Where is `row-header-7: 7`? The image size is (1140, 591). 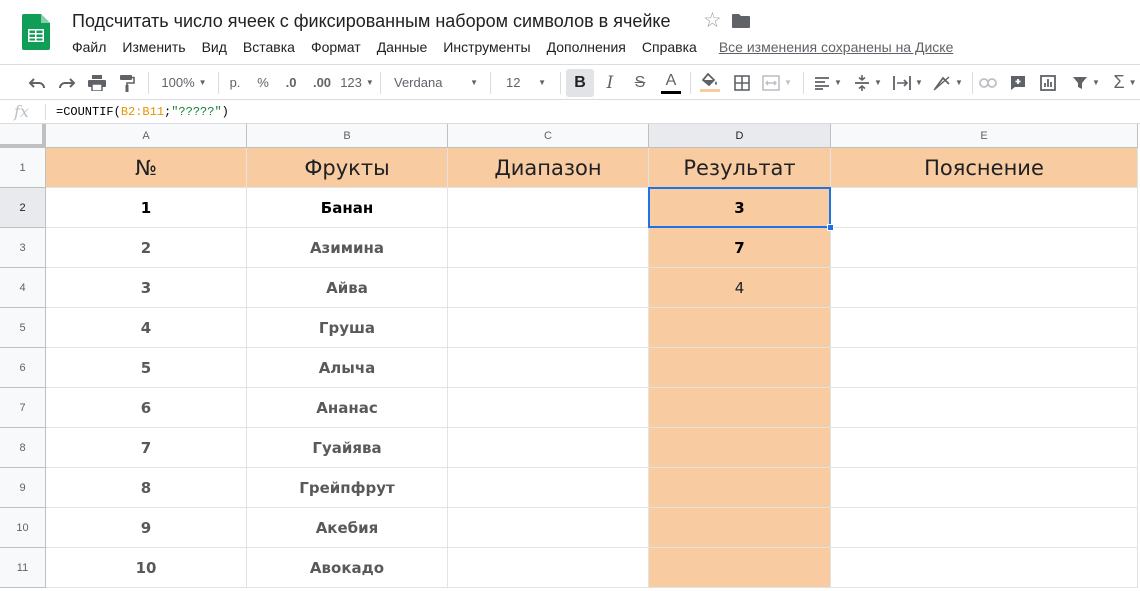
row-header-7: 7 is located at coordinates (23, 408).